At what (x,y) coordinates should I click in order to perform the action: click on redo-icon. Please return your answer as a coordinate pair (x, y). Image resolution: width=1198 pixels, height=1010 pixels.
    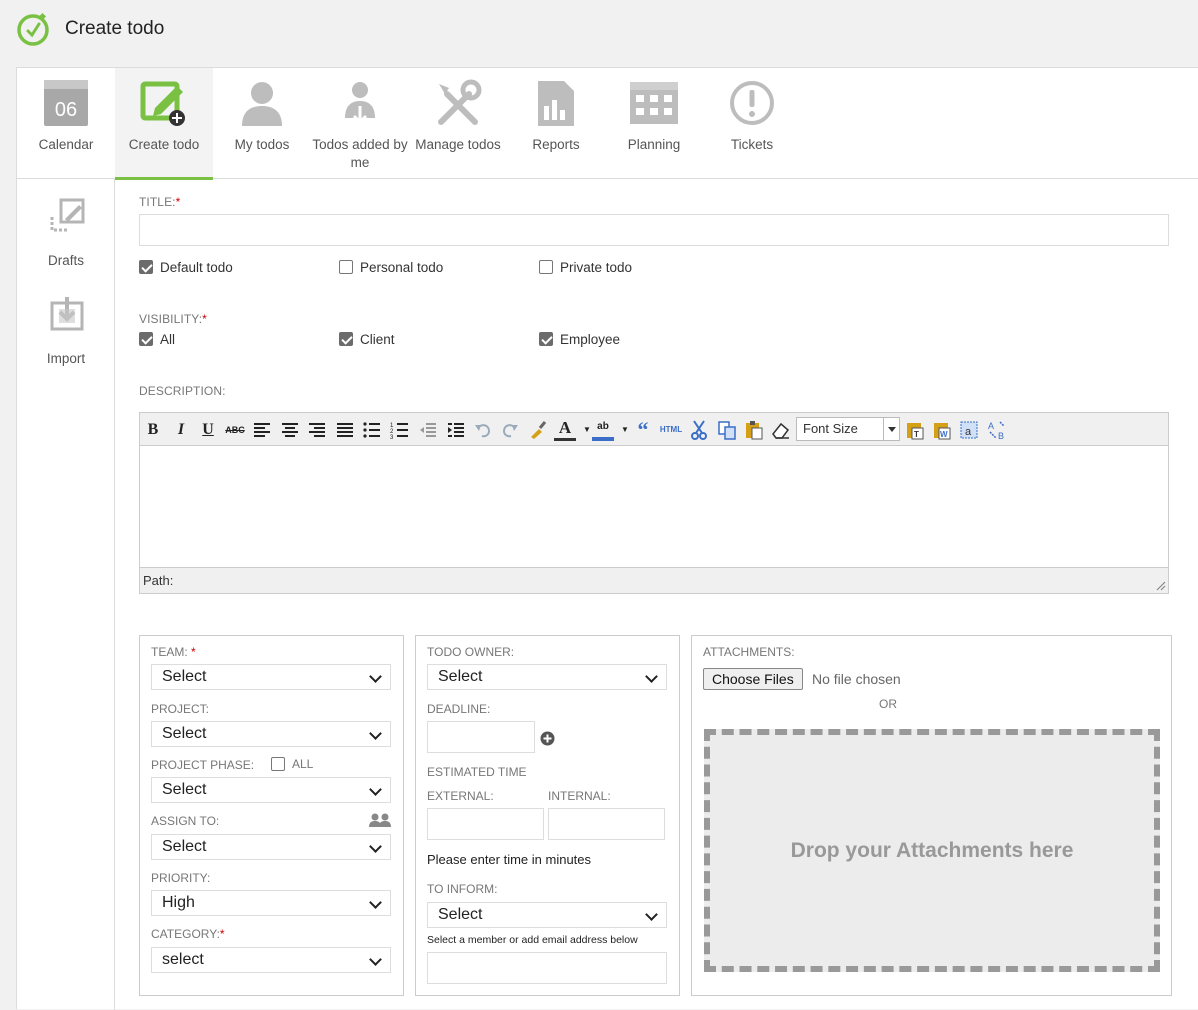
    Looking at the image, I should click on (510, 430).